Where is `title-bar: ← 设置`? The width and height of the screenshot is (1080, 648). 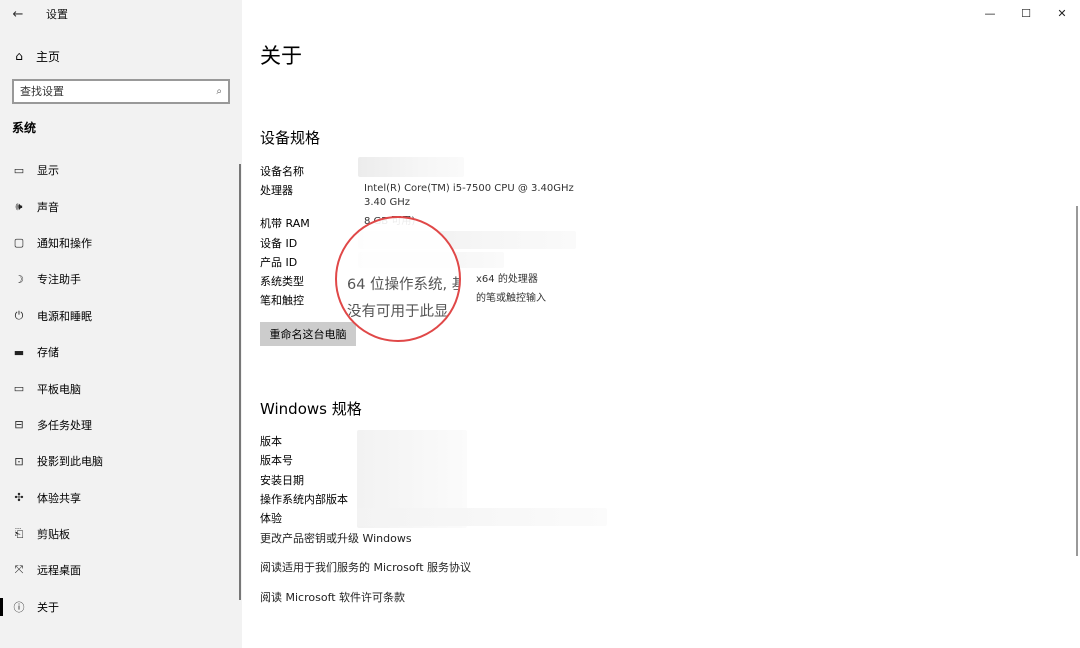 title-bar: ← 设置 is located at coordinates (121, 14).